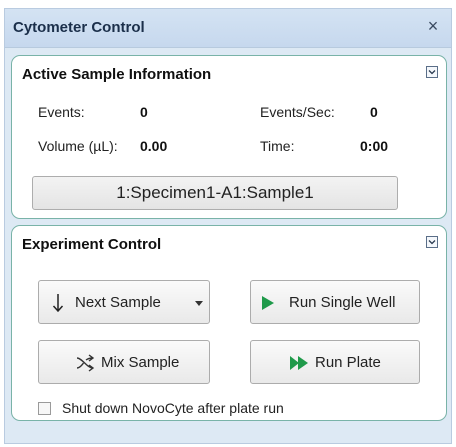 The width and height of the screenshot is (456, 447). I want to click on shutdown-checkbox, so click(44, 408).